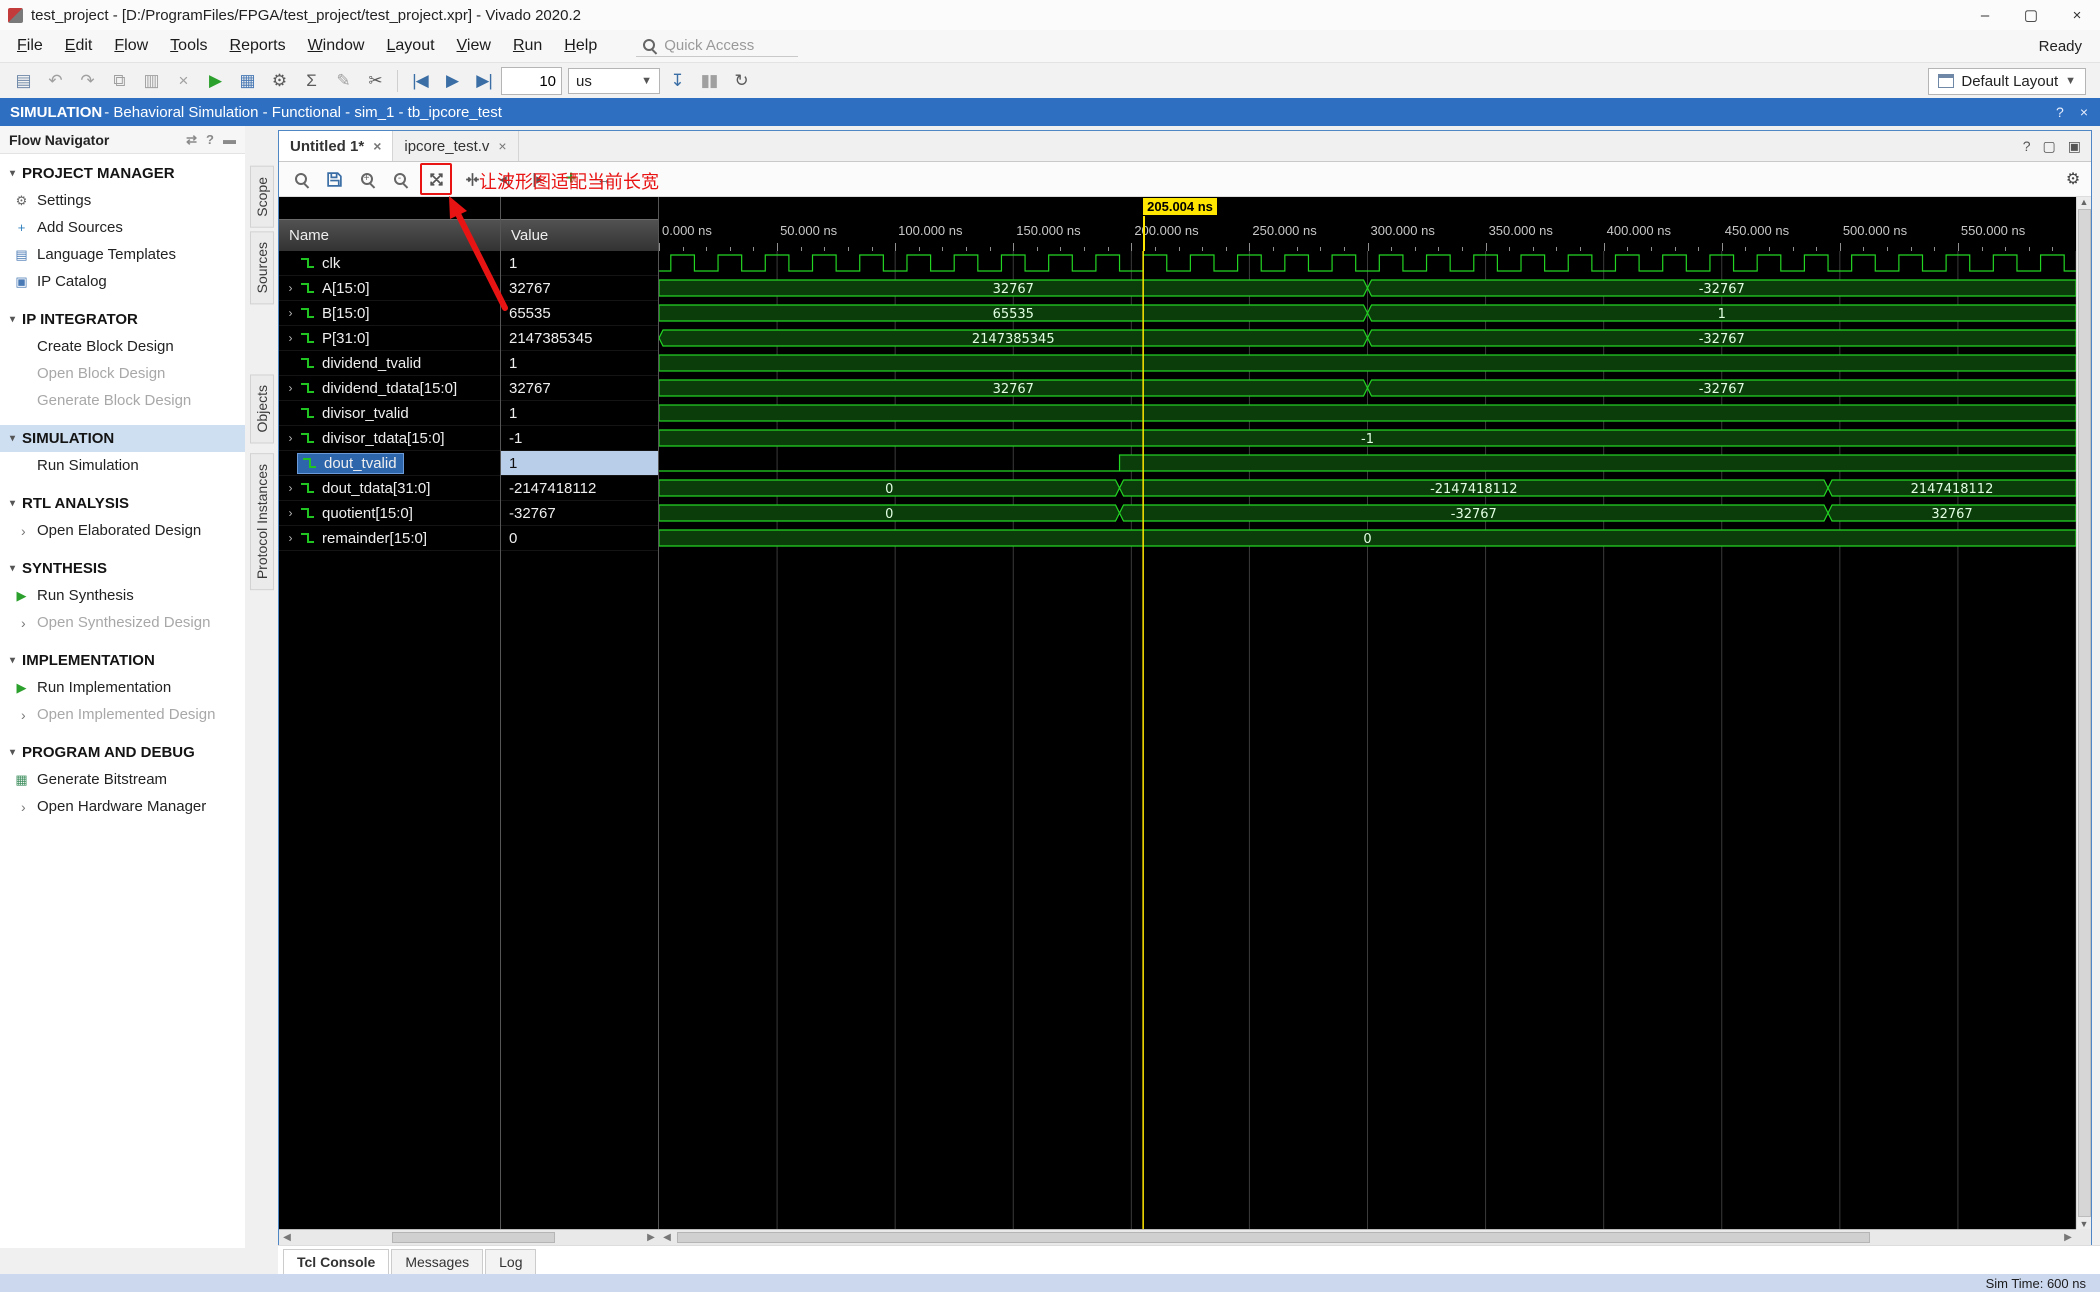 The height and width of the screenshot is (1292, 2100). I want to click on time-unit-select: us ▼, so click(614, 81).